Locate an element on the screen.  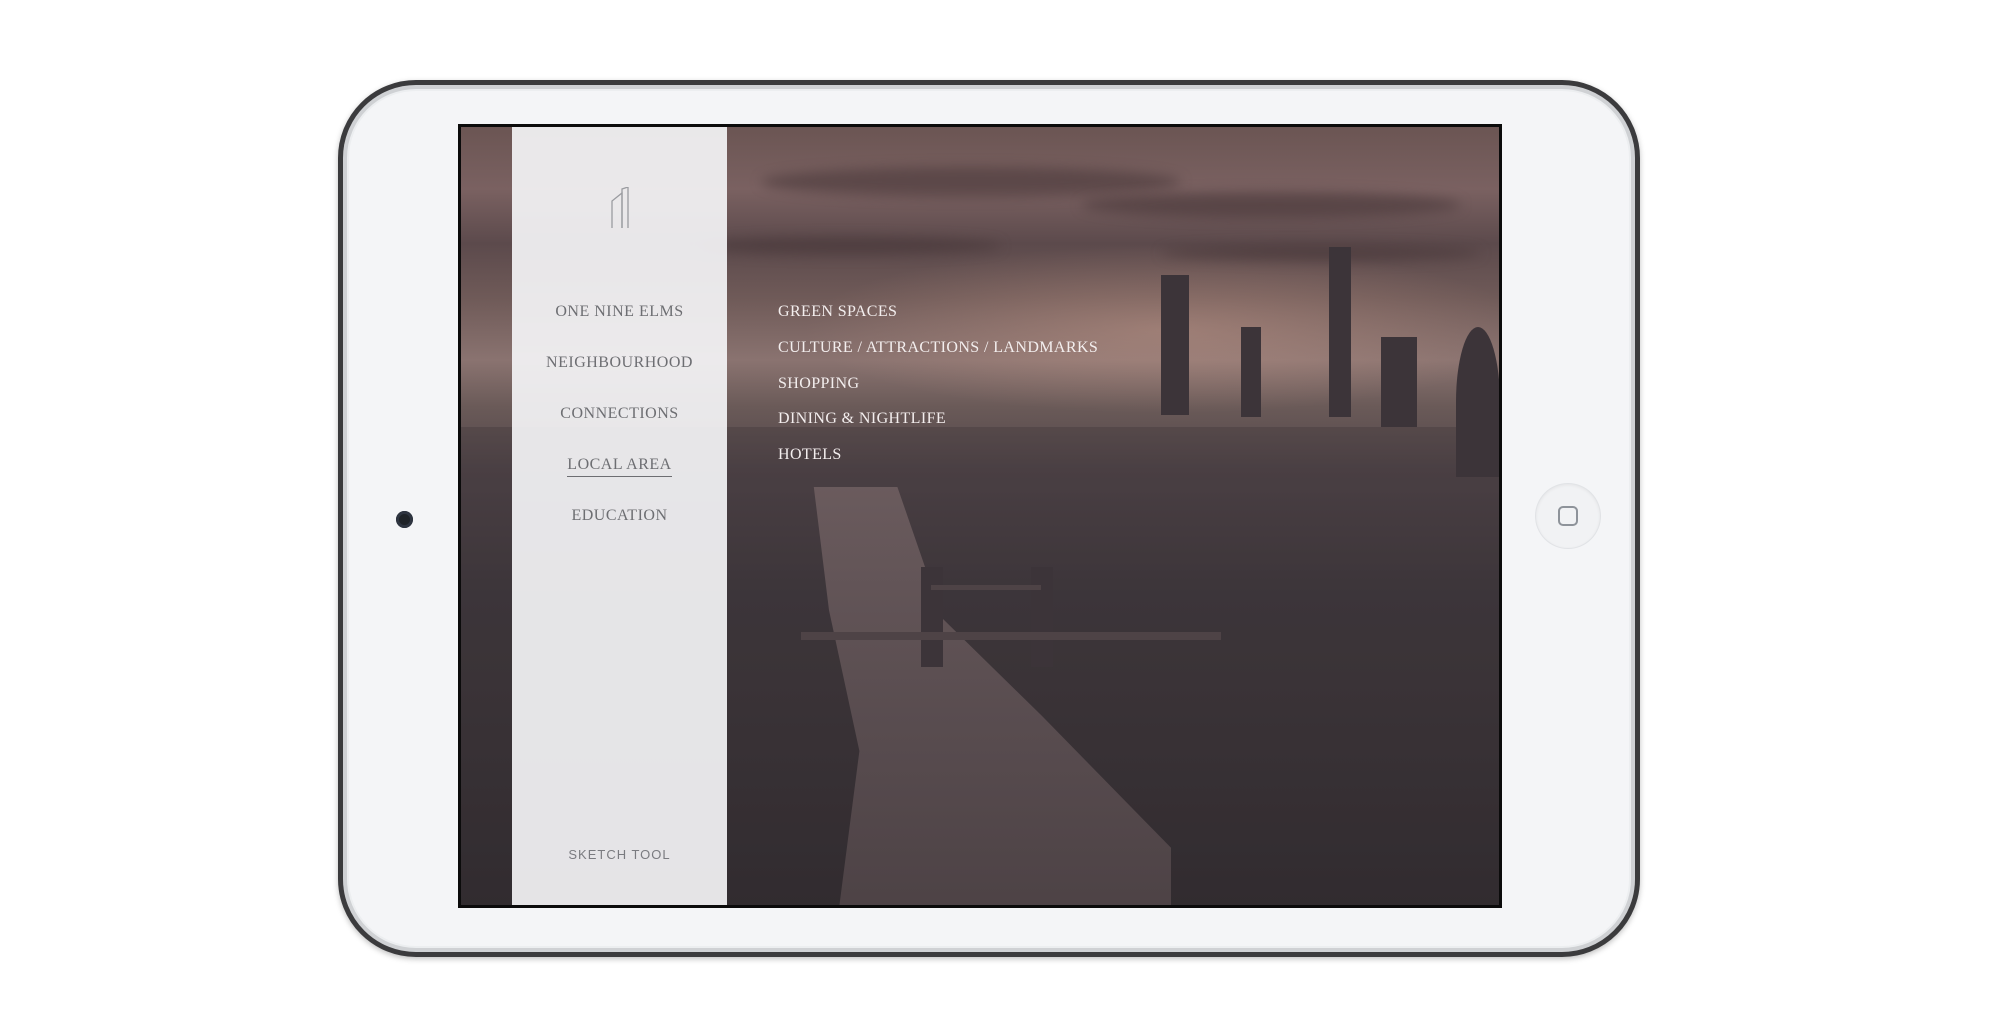
submenu-shopping: SHOPPING is located at coordinates (818, 384).